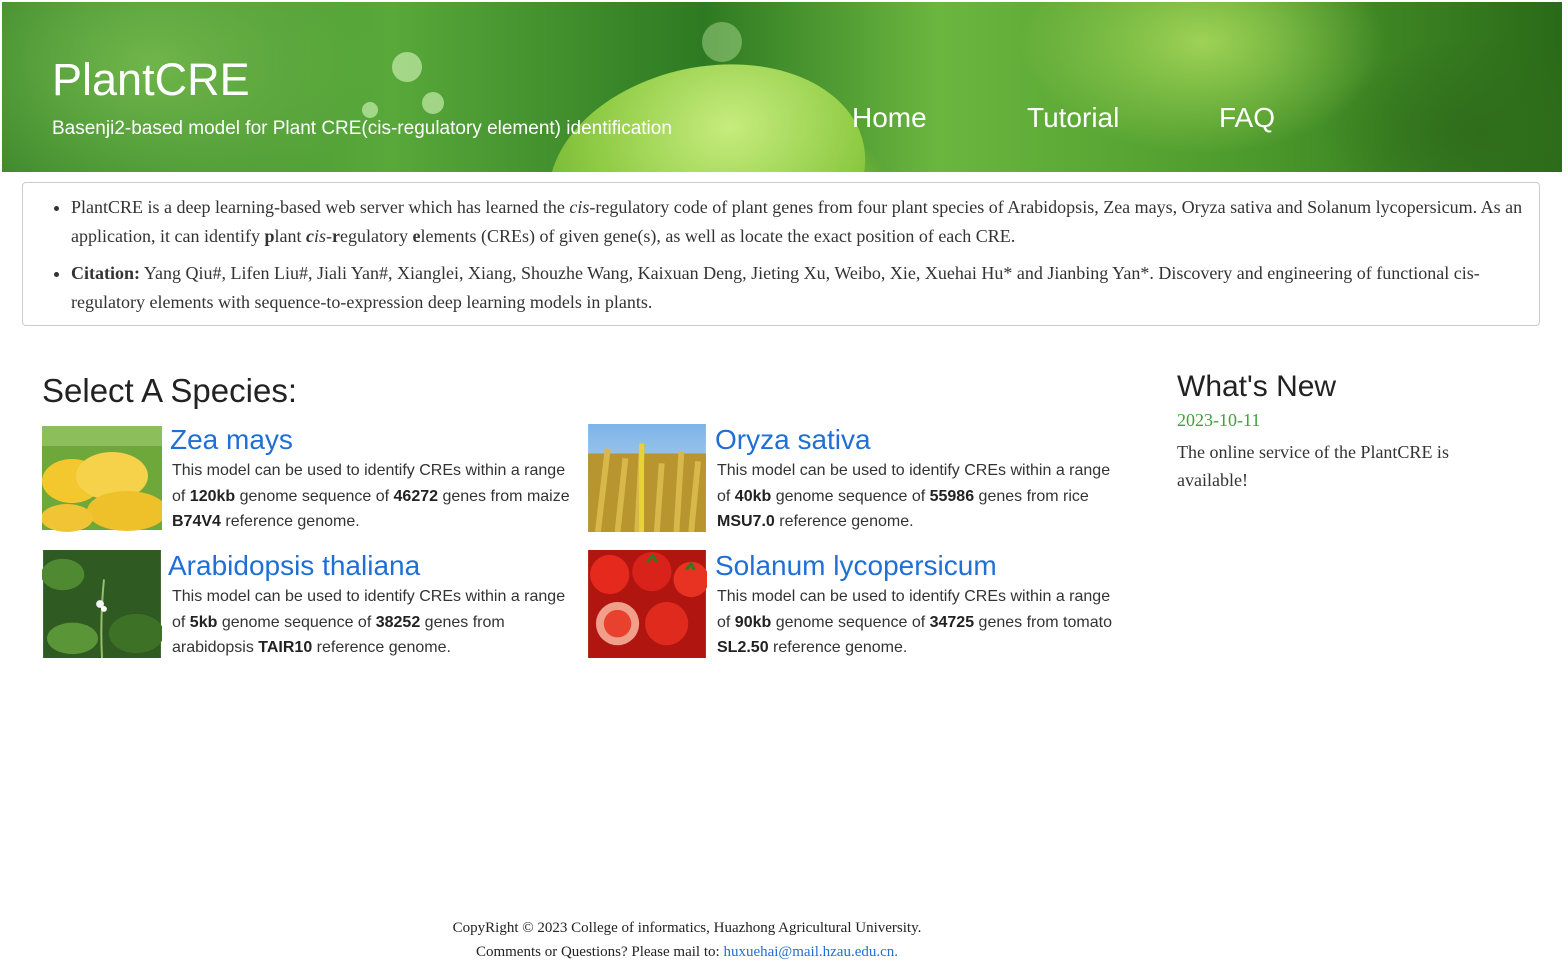  What do you see at coordinates (1247, 118) in the screenshot?
I see `nav-faq: FAQ` at bounding box center [1247, 118].